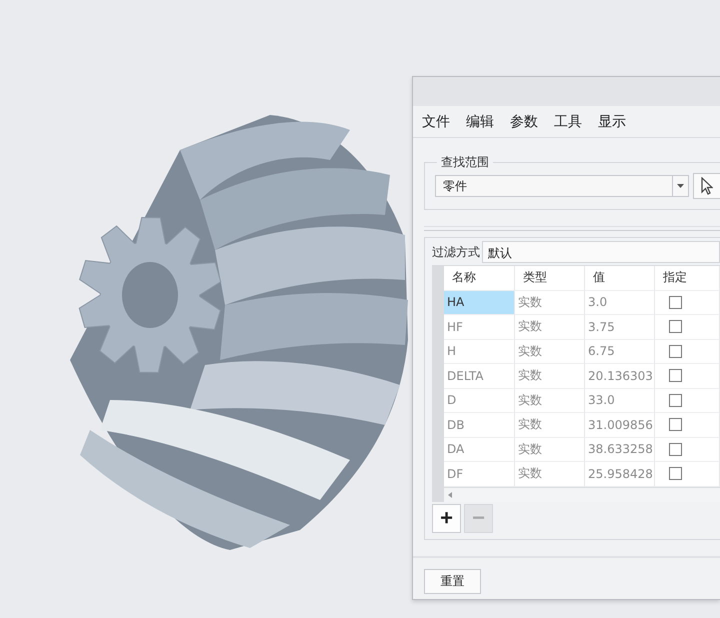 This screenshot has width=720, height=618. Describe the element at coordinates (568, 121) in the screenshot. I see `menu-item: 工具` at that location.